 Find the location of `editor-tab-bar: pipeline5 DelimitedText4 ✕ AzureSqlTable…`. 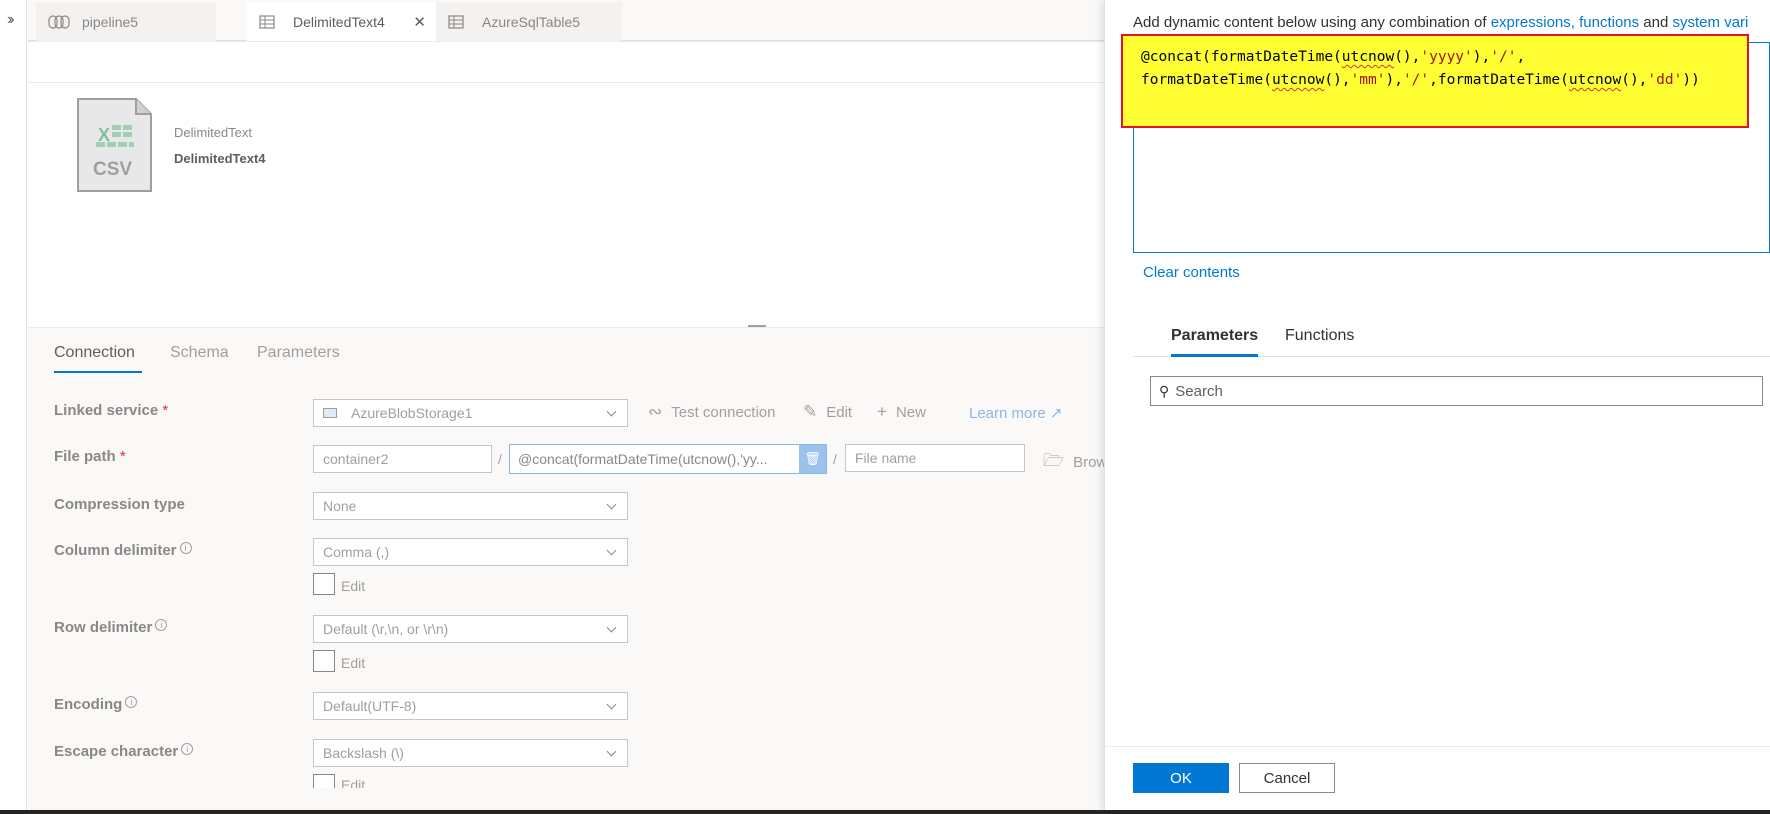

editor-tab-bar: pipeline5 DelimitedText4 ✕ AzureSqlTable… is located at coordinates (566, 20).